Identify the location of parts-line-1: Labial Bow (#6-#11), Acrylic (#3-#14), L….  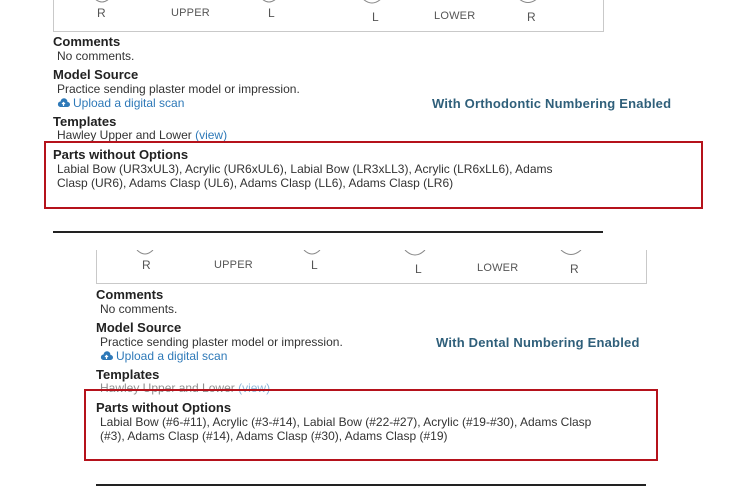
(346, 422).